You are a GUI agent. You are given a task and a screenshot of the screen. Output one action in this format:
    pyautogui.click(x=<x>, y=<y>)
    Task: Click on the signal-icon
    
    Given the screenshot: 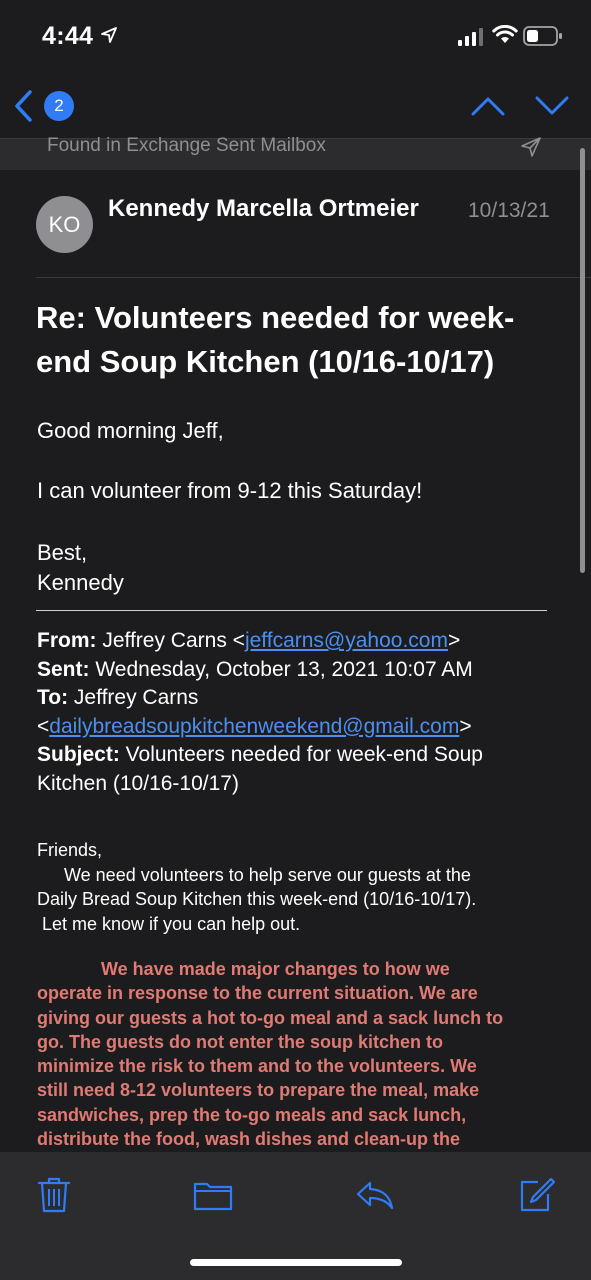 What is the action you would take?
    pyautogui.click(x=470, y=37)
    